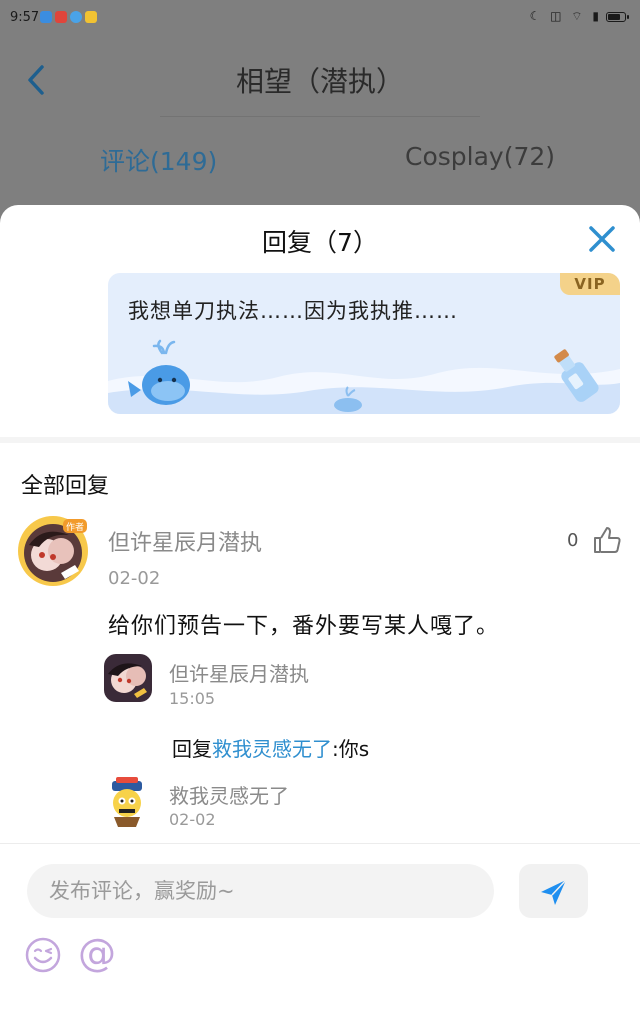  What do you see at coordinates (573, 540) in the screenshot?
I see `like-count: 0` at bounding box center [573, 540].